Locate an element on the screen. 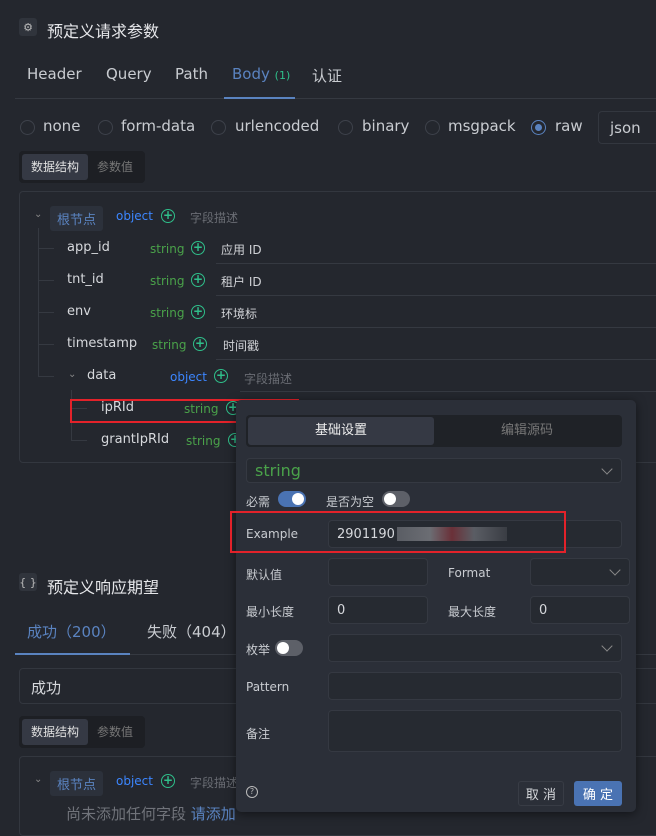 The height and width of the screenshot is (836, 656). field-name: grantIpRId is located at coordinates (135, 439).